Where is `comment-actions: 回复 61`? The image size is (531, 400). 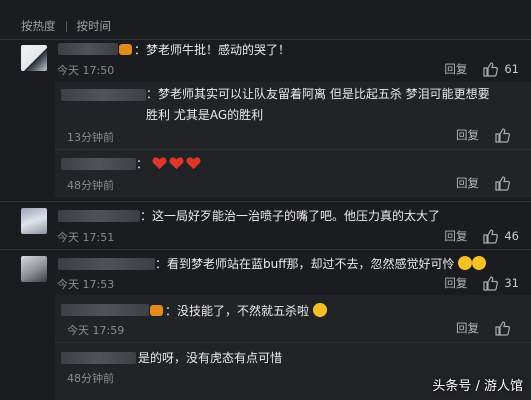
comment-actions: 回复 61 is located at coordinates (481, 69).